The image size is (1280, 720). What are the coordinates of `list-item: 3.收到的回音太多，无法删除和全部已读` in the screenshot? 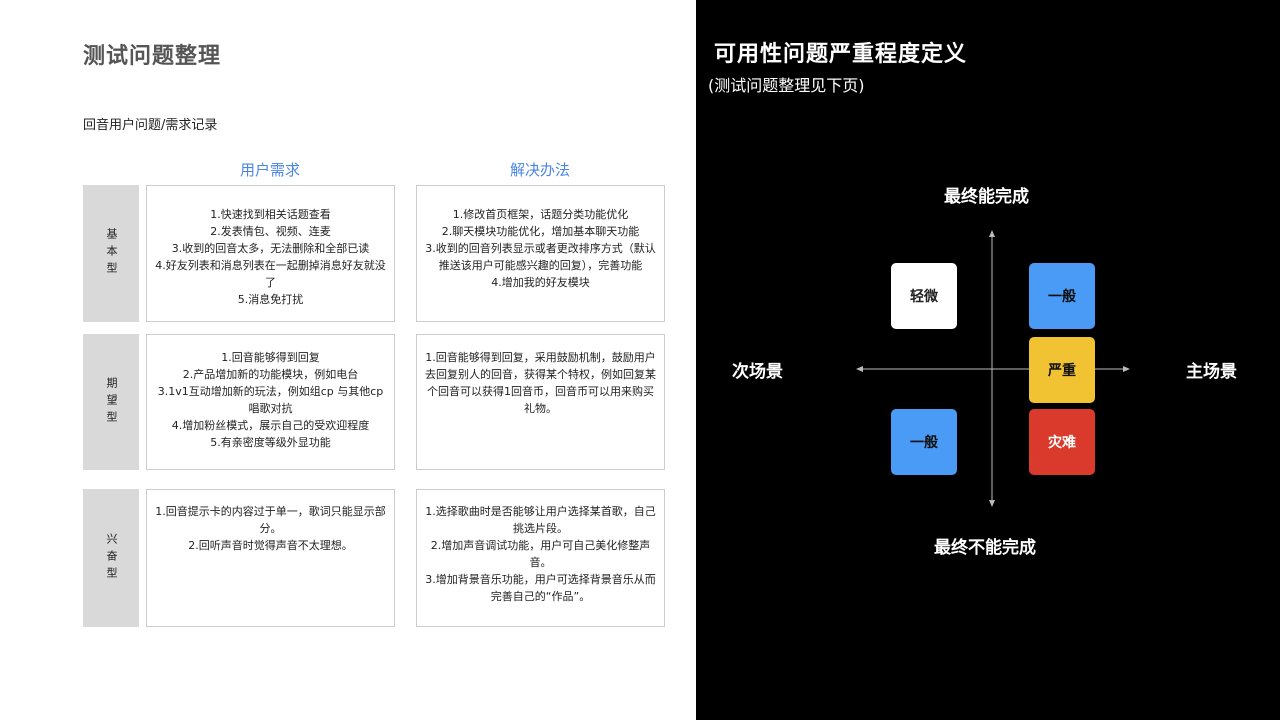 It's located at (270, 248).